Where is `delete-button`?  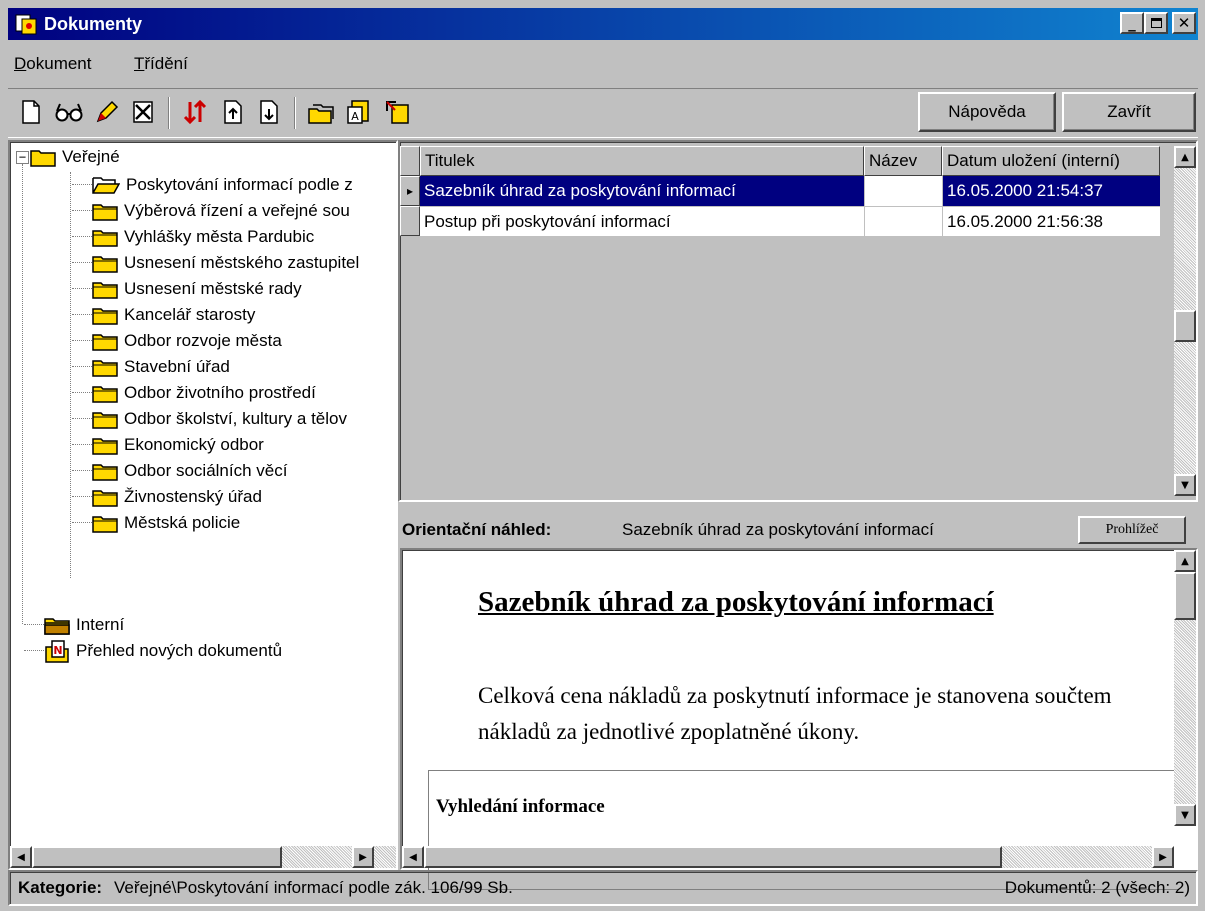 delete-button is located at coordinates (143, 112).